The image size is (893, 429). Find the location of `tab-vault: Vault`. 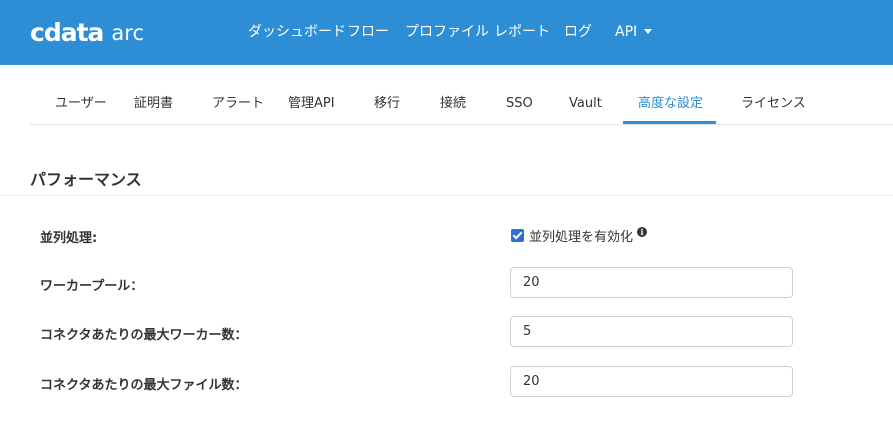

tab-vault: Vault is located at coordinates (585, 104).